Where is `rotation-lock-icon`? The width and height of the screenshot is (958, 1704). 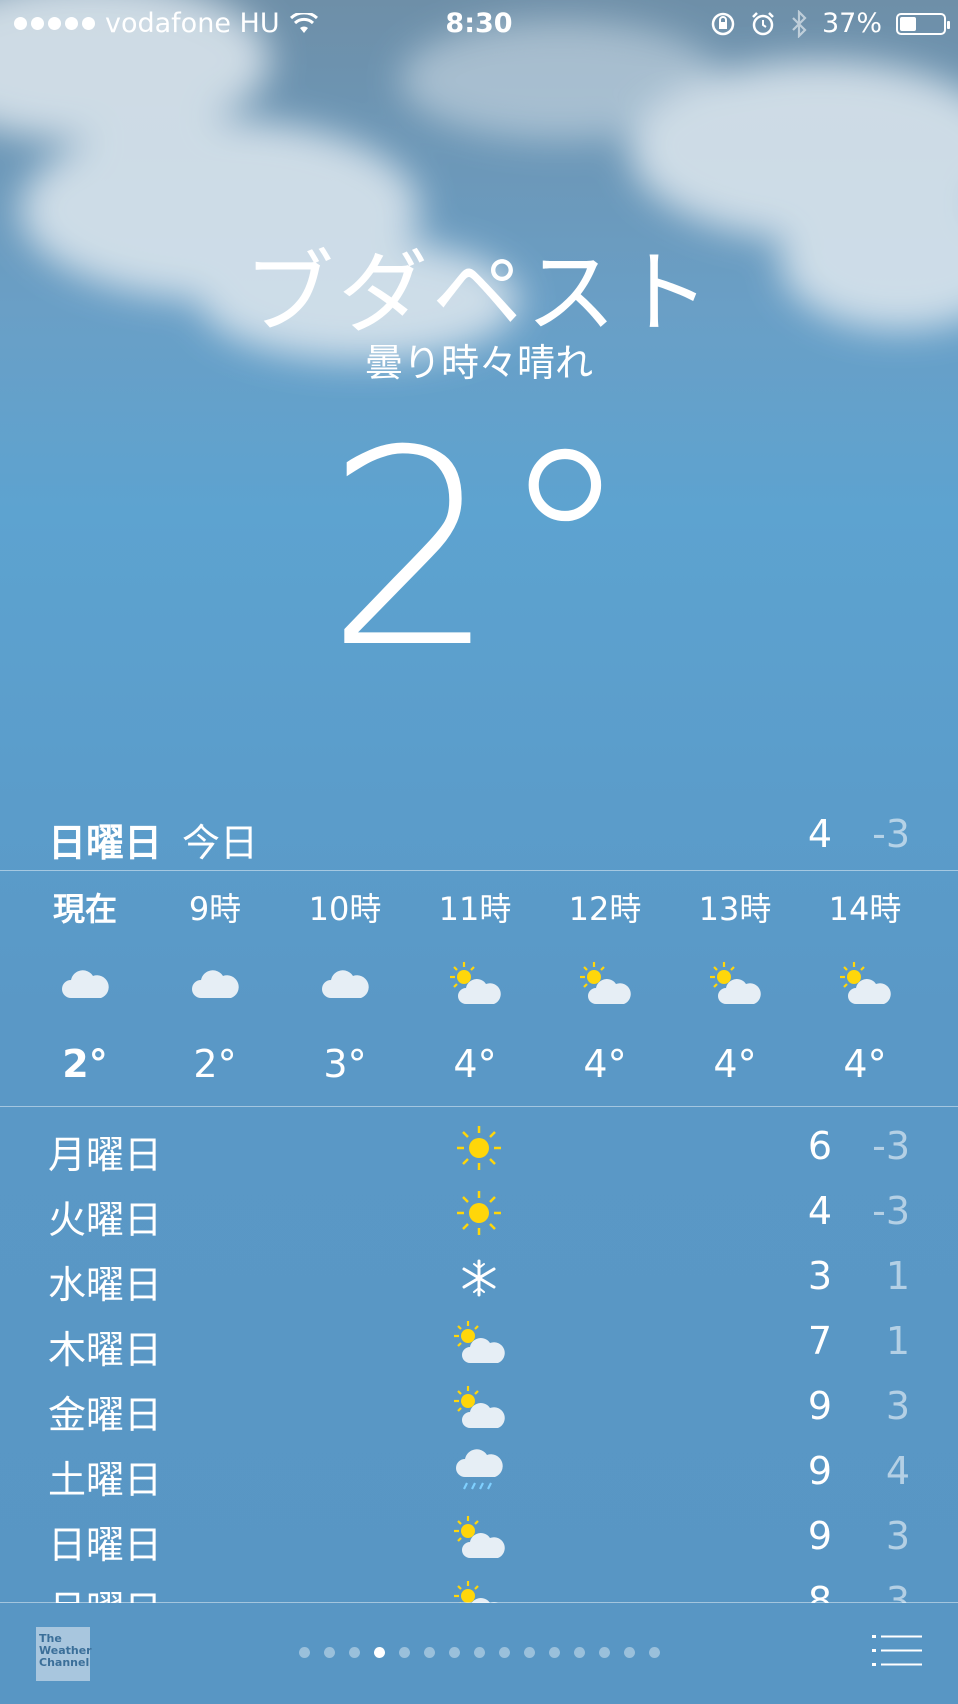 rotation-lock-icon is located at coordinates (723, 23).